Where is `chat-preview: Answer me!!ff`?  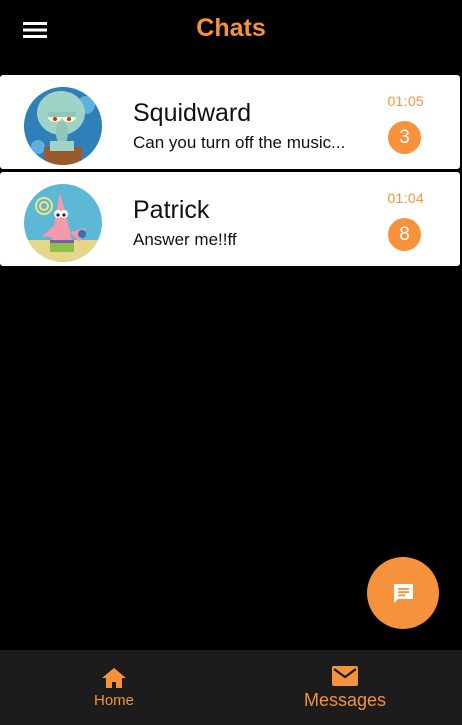
chat-preview: Answer me!!ff is located at coordinates (185, 239).